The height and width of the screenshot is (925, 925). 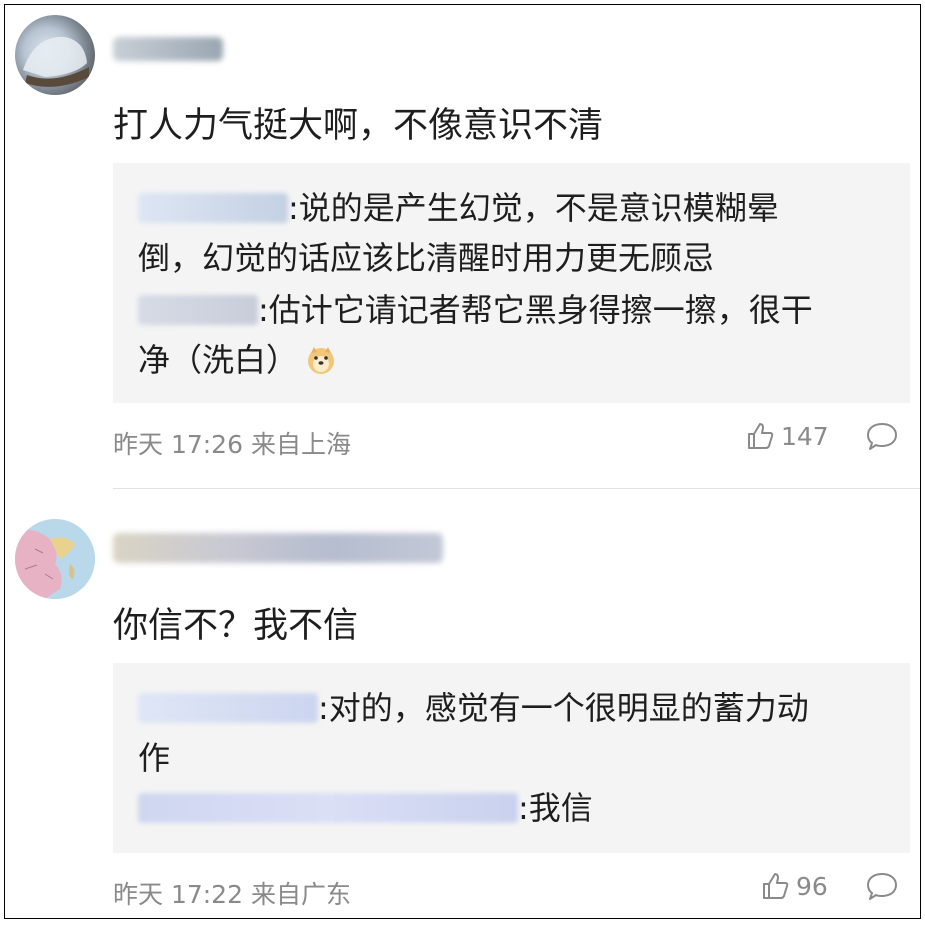 I want to click on comment-text: 打人力气挺大啊，不像意识不清, so click(x=358, y=126).